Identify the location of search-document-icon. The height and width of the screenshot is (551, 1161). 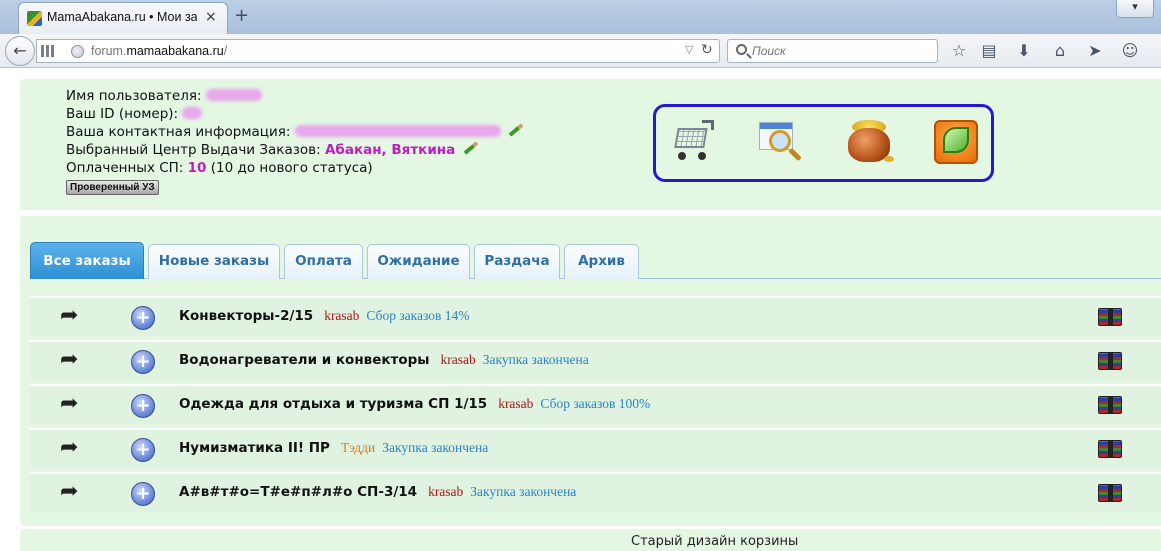
(780, 143).